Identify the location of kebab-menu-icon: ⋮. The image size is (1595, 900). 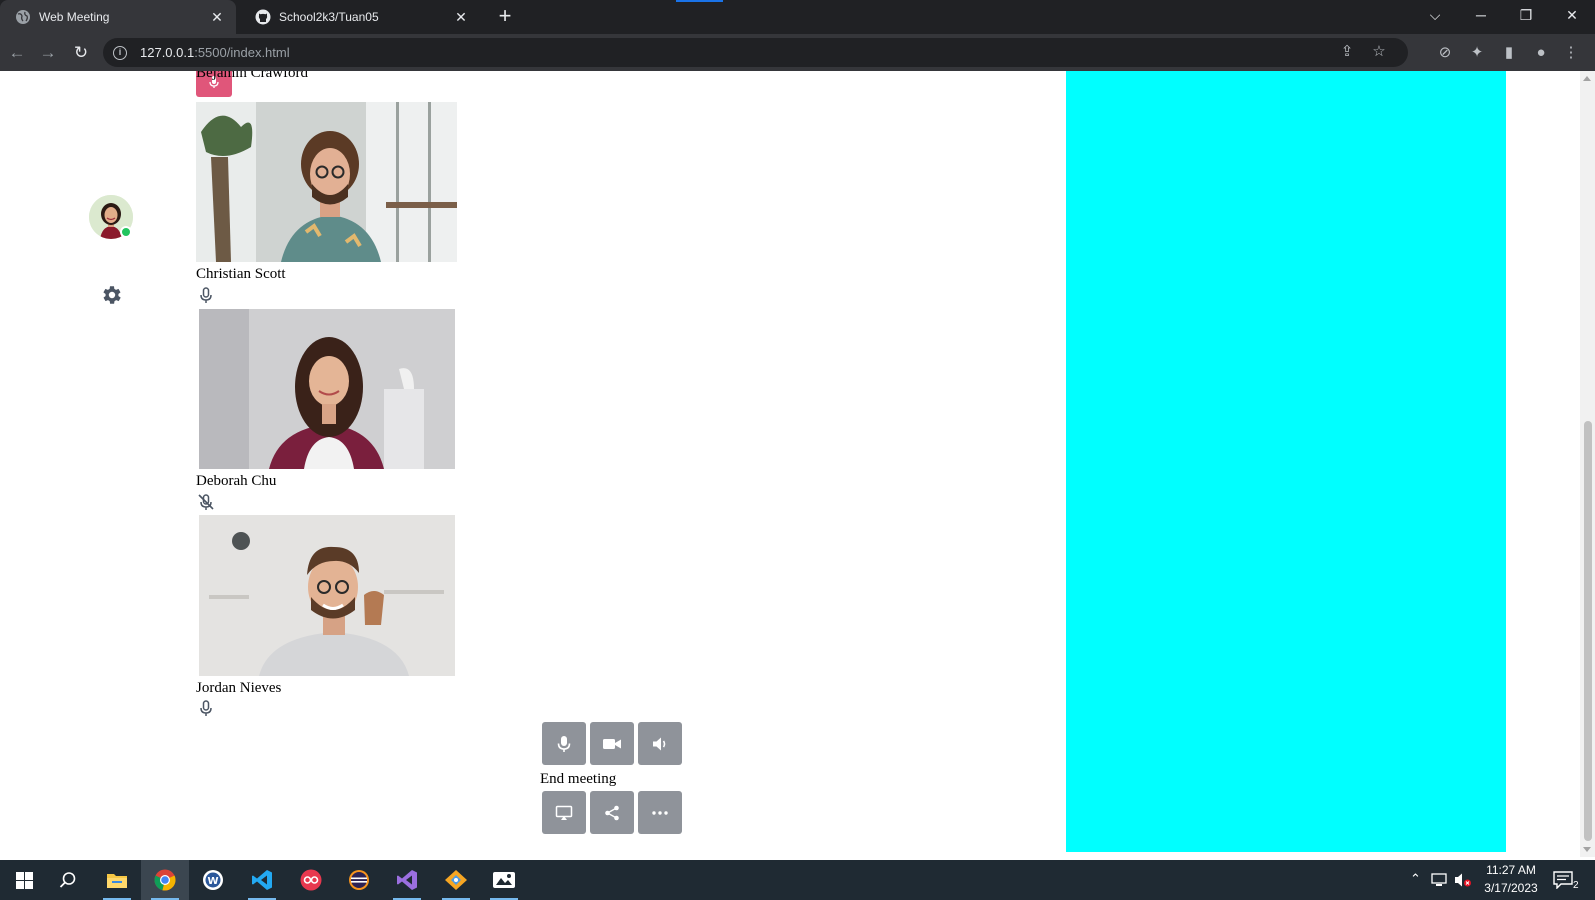
(1571, 53).